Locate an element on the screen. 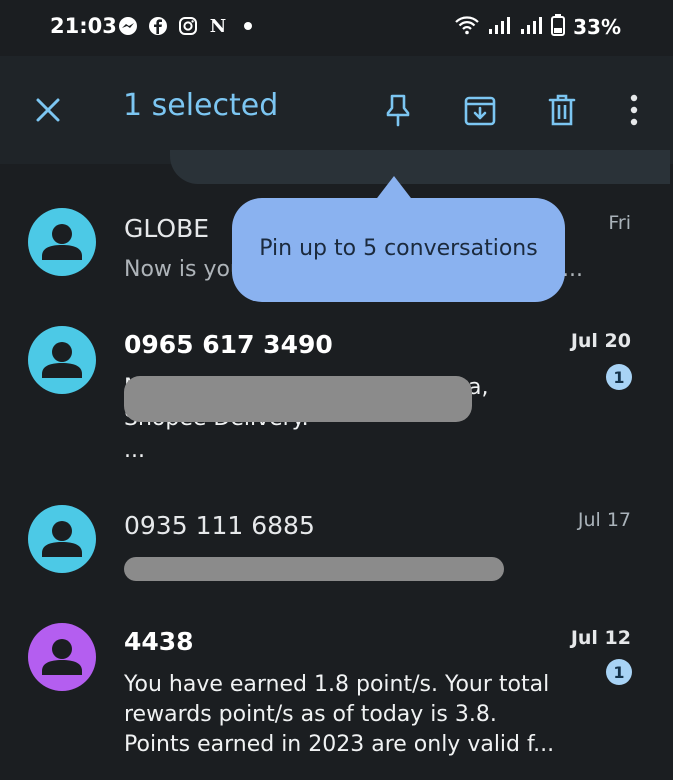  selection-toolbar: 1 selected is located at coordinates (336, 110).